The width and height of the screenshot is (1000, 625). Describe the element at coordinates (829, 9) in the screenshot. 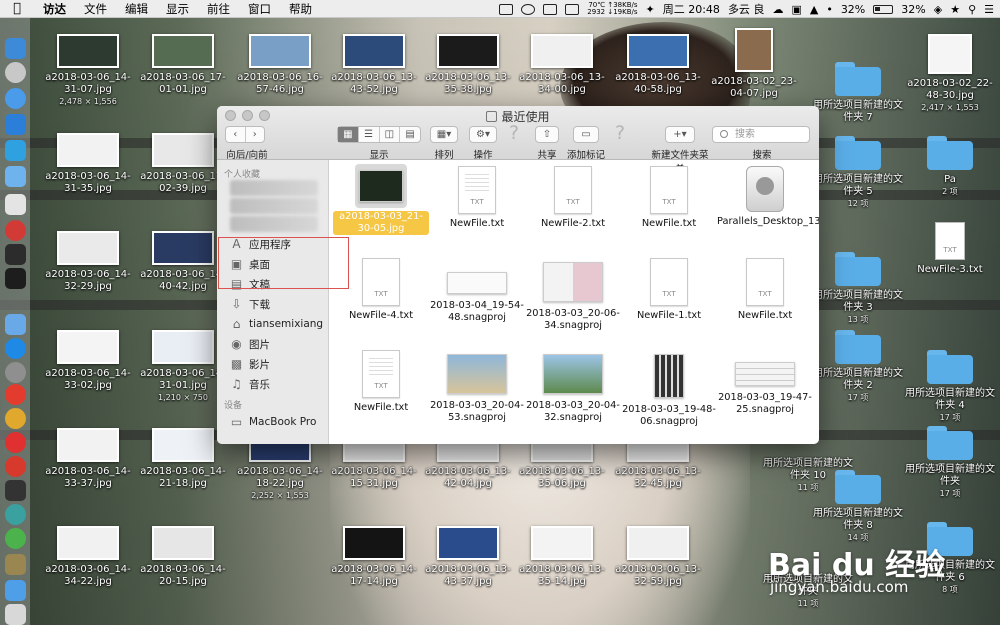

I see `bluetooth-status-icon: •` at that location.